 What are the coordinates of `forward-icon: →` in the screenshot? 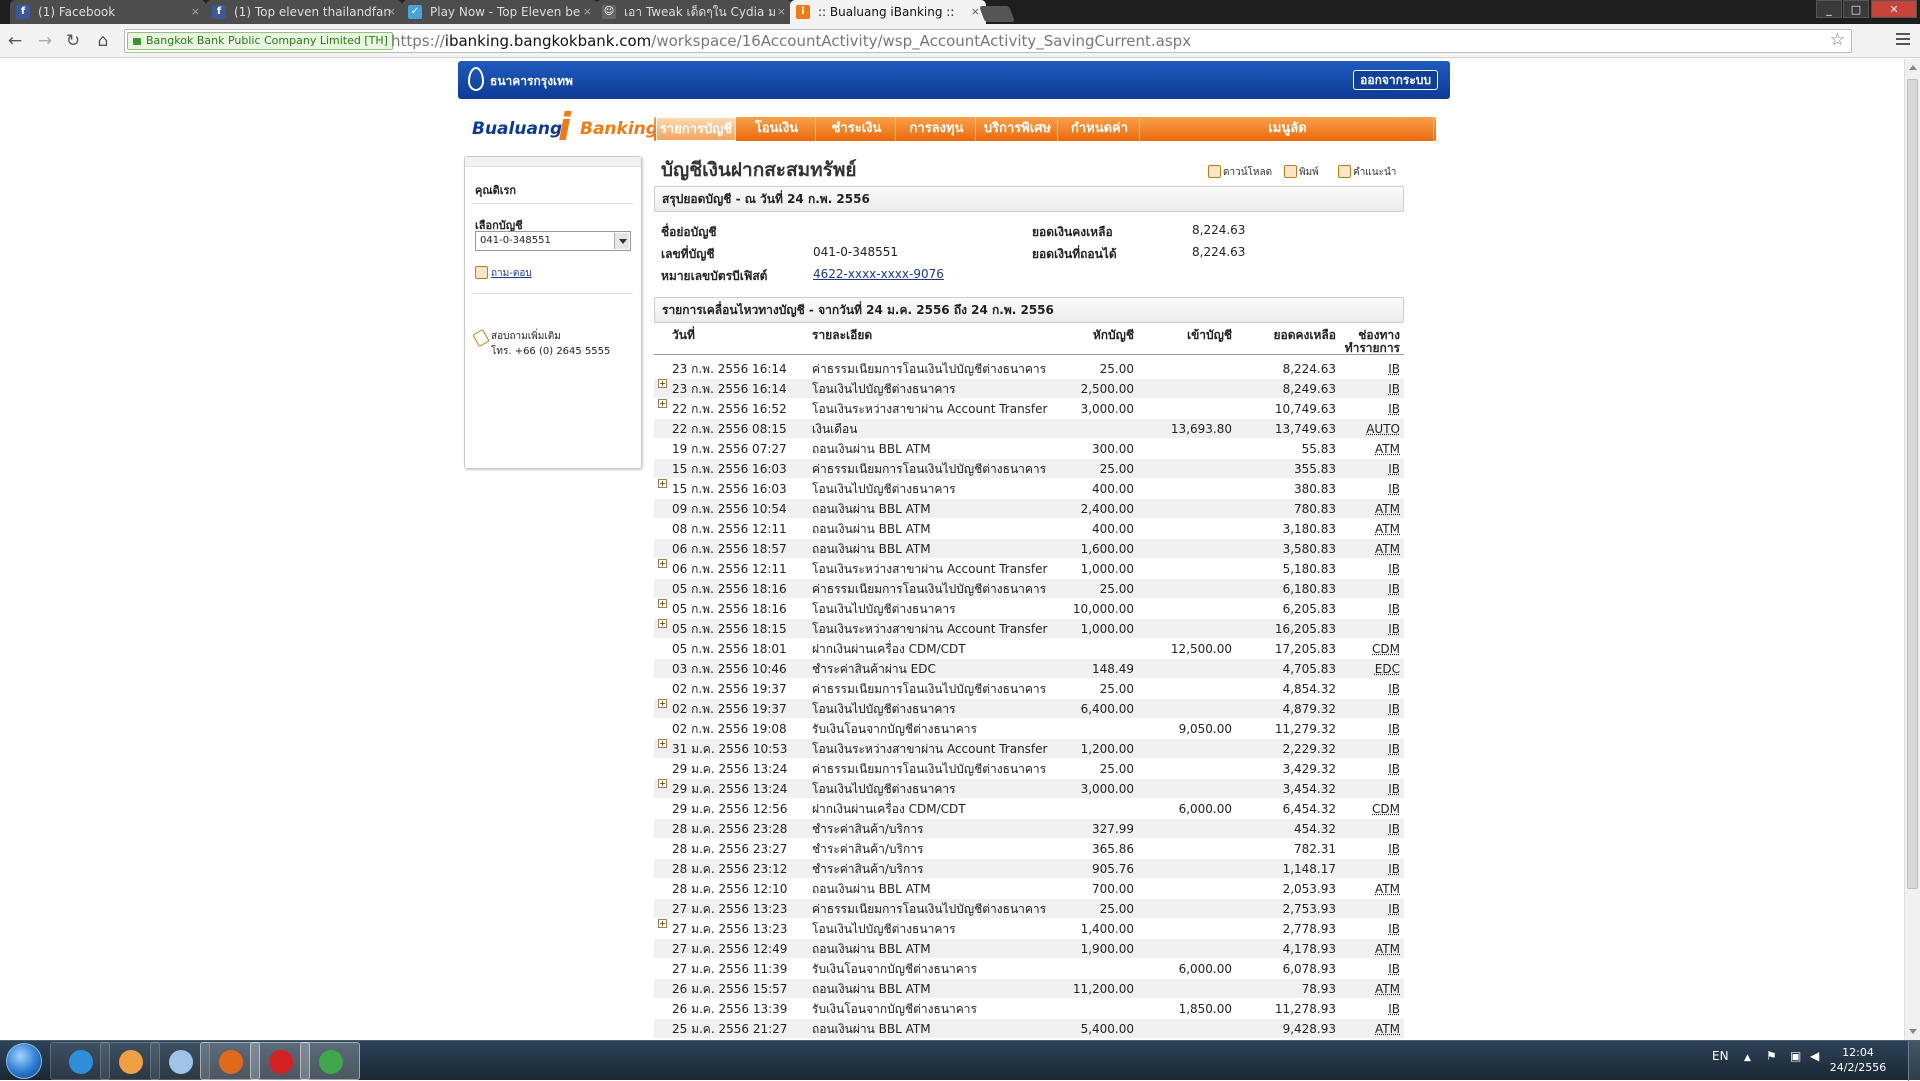 It's located at (45, 41).